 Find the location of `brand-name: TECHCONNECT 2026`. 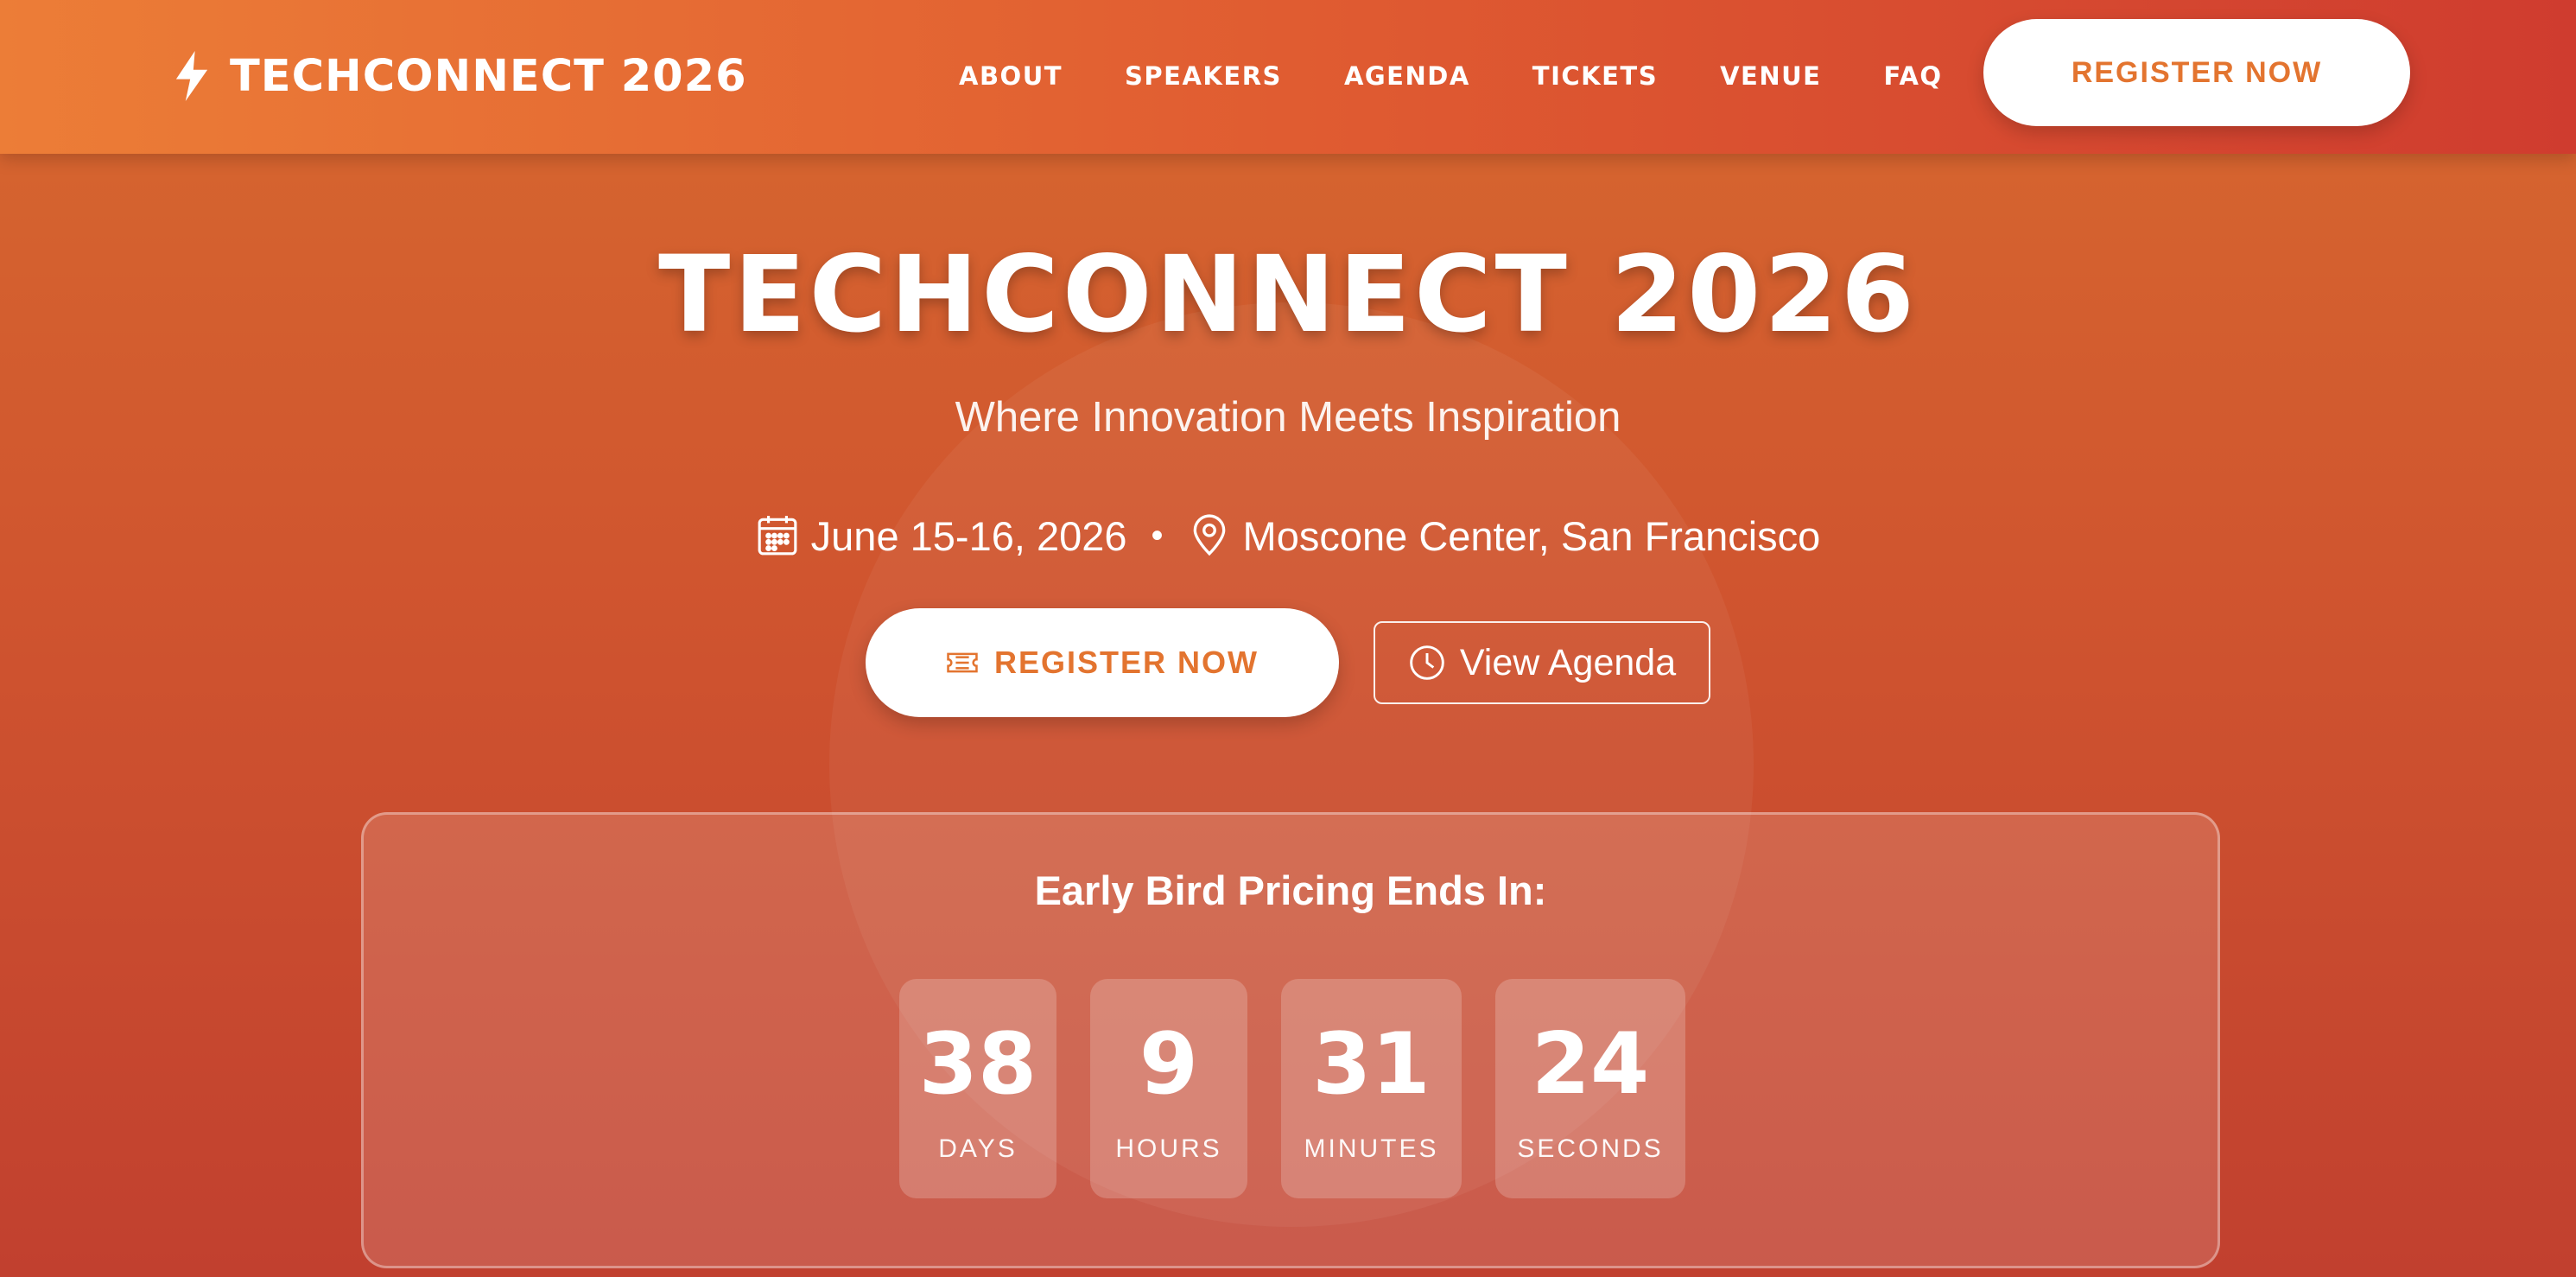

brand-name: TECHCONNECT 2026 is located at coordinates (488, 76).